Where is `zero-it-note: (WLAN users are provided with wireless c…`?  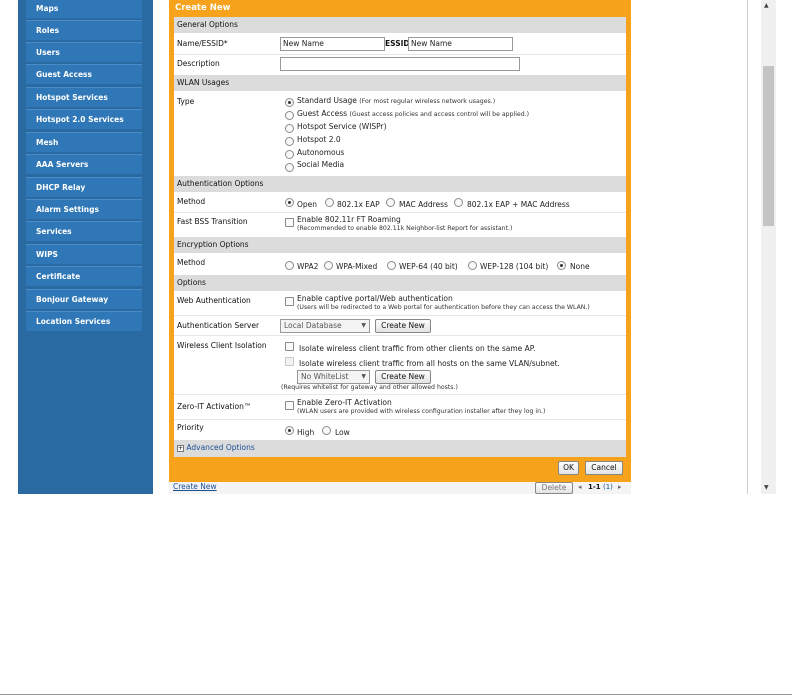
zero-it-note: (WLAN users are provided with wireless c… is located at coordinates (421, 411).